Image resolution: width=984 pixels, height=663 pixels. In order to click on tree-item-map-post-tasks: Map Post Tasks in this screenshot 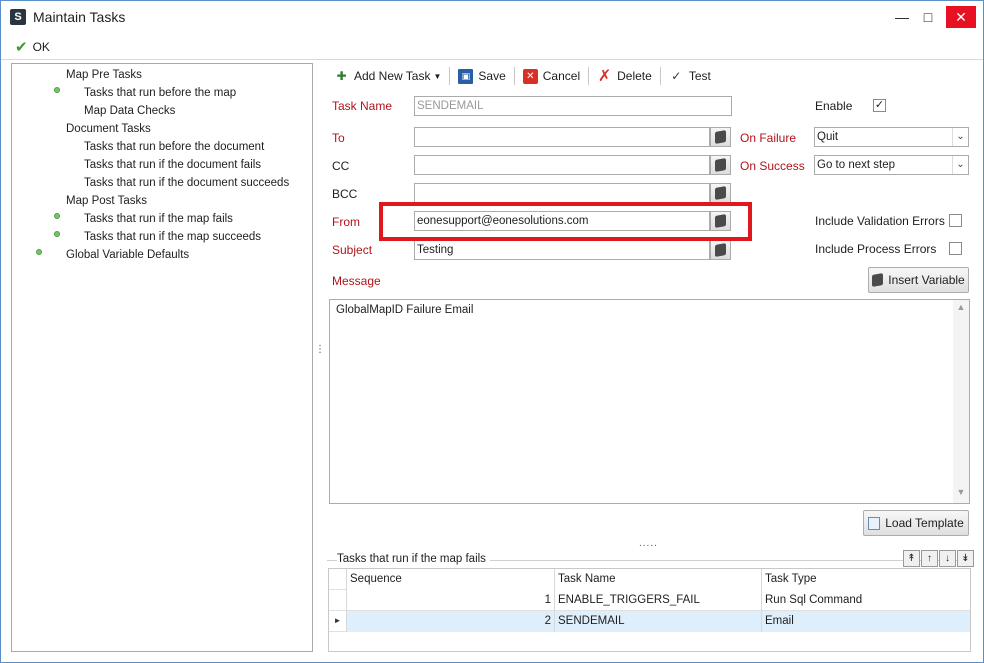, I will do `click(106, 201)`.